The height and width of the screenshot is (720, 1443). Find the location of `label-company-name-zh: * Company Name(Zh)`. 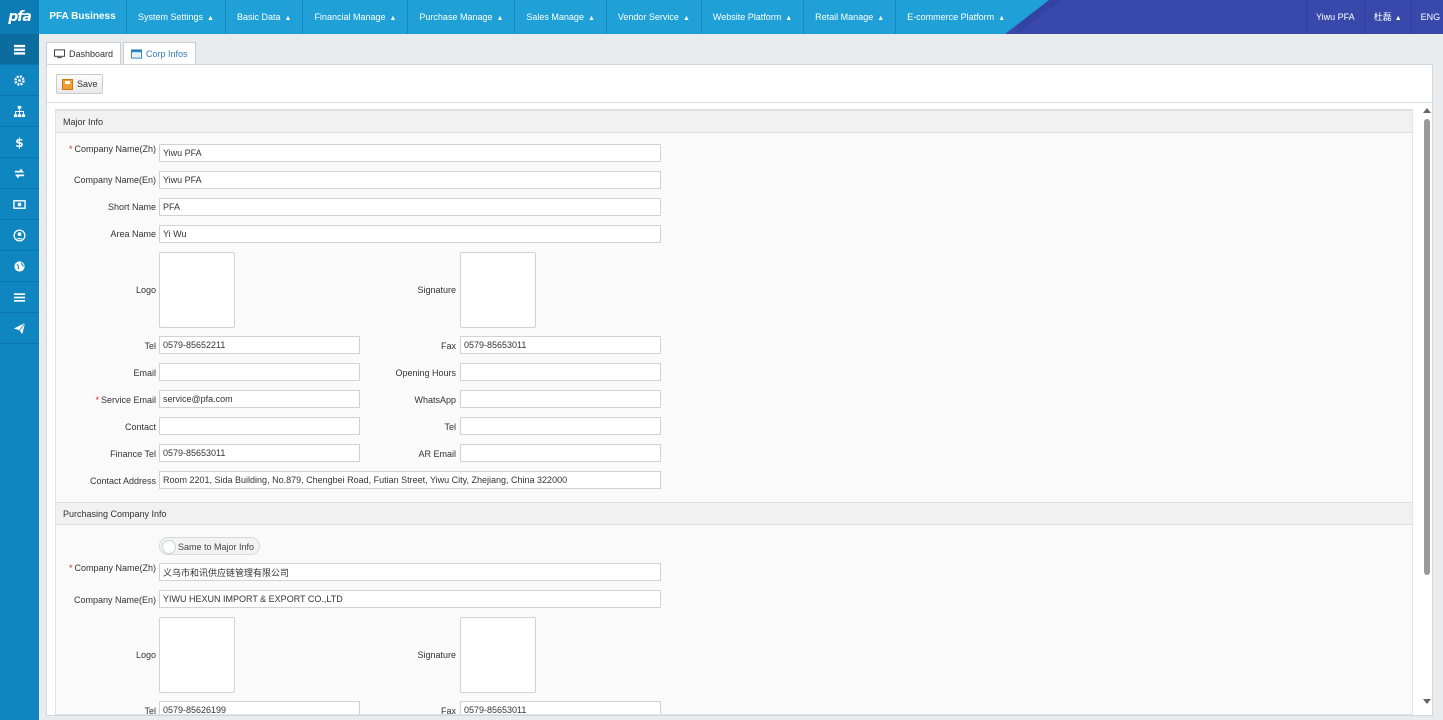

label-company-name-zh: * Company Name(Zh) is located at coordinates (112, 149).